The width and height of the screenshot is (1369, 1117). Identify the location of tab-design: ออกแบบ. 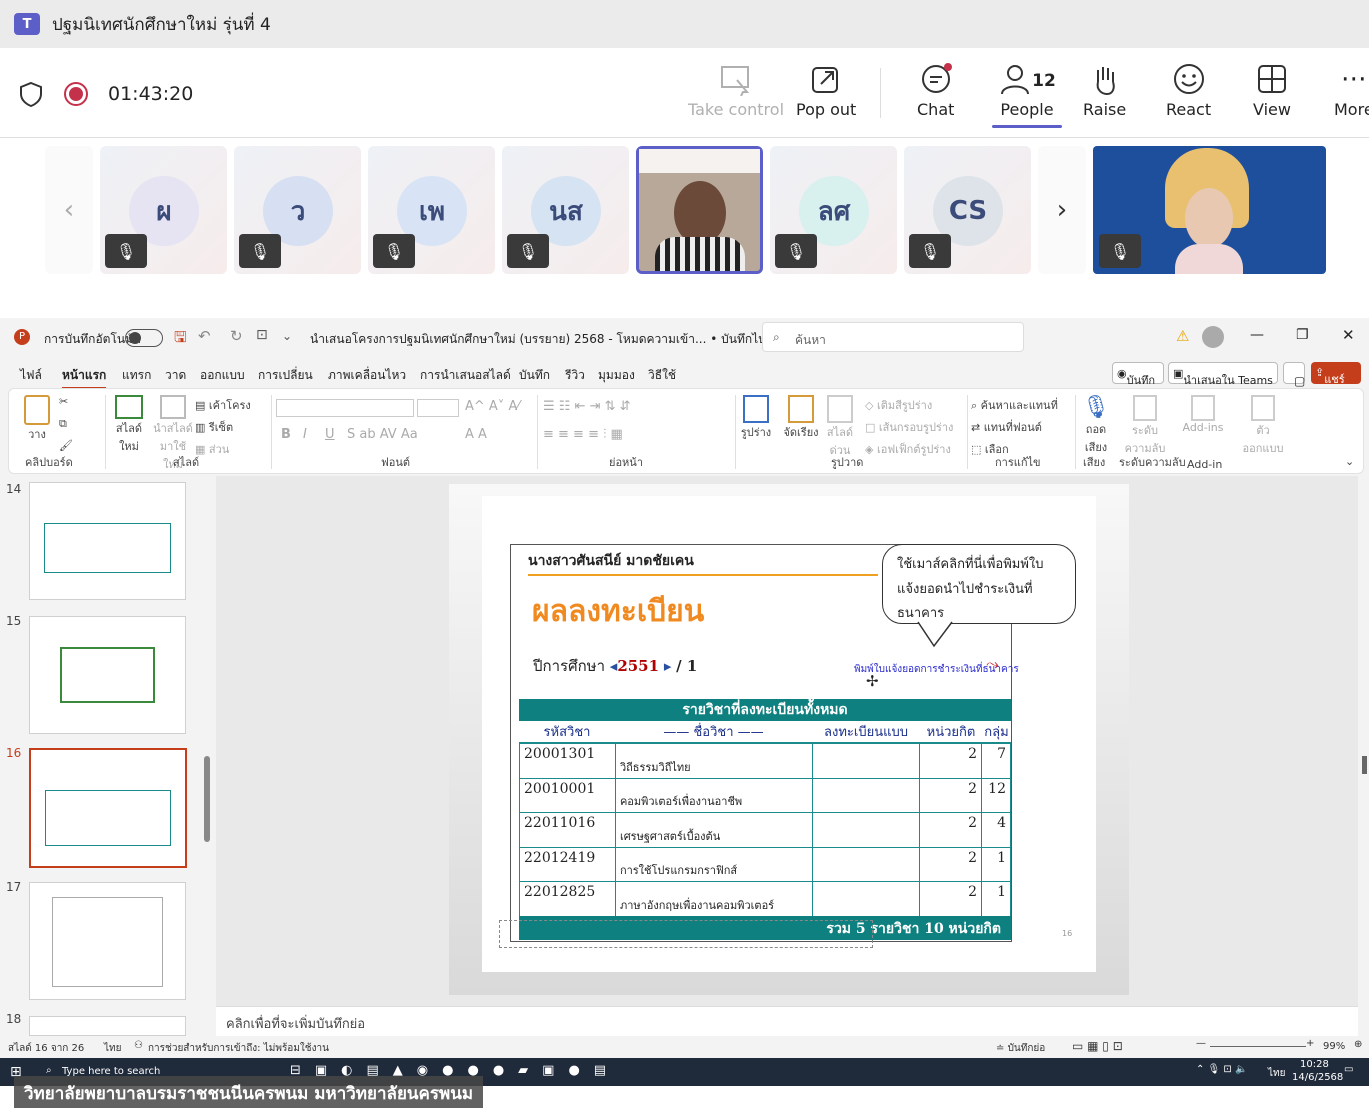
(222, 375).